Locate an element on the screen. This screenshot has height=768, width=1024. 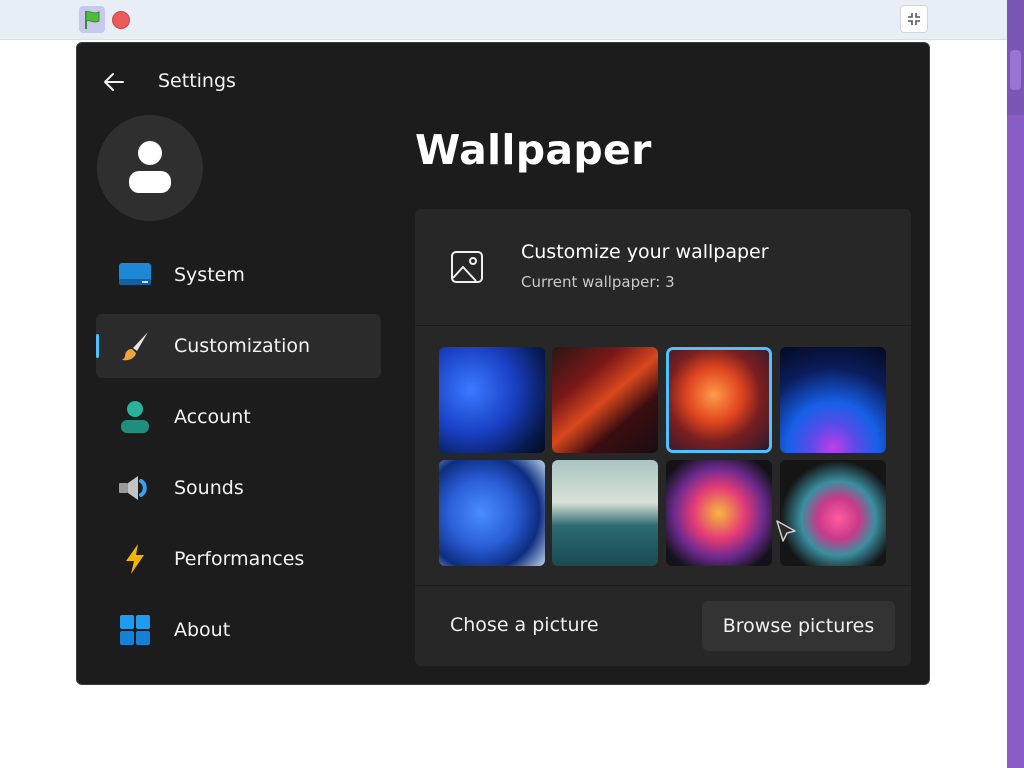
sidebar-item-sounds: Sounds is located at coordinates (238, 488).